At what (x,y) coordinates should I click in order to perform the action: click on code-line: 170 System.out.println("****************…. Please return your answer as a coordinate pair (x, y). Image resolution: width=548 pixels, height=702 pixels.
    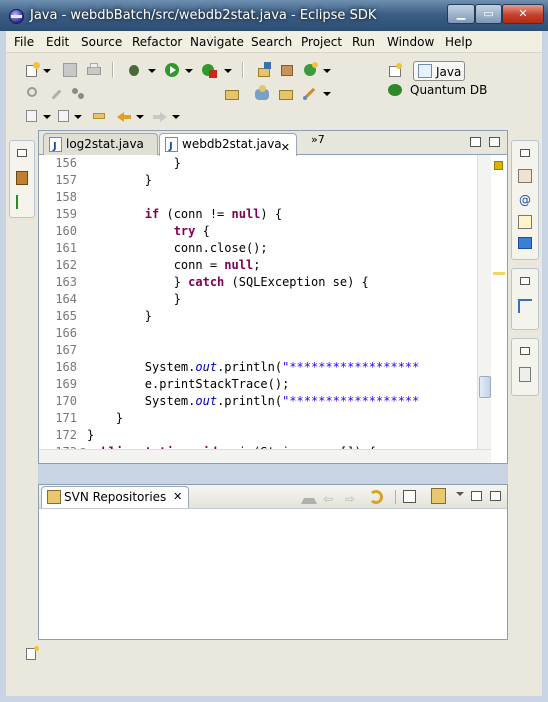
    Looking at the image, I should click on (237, 401).